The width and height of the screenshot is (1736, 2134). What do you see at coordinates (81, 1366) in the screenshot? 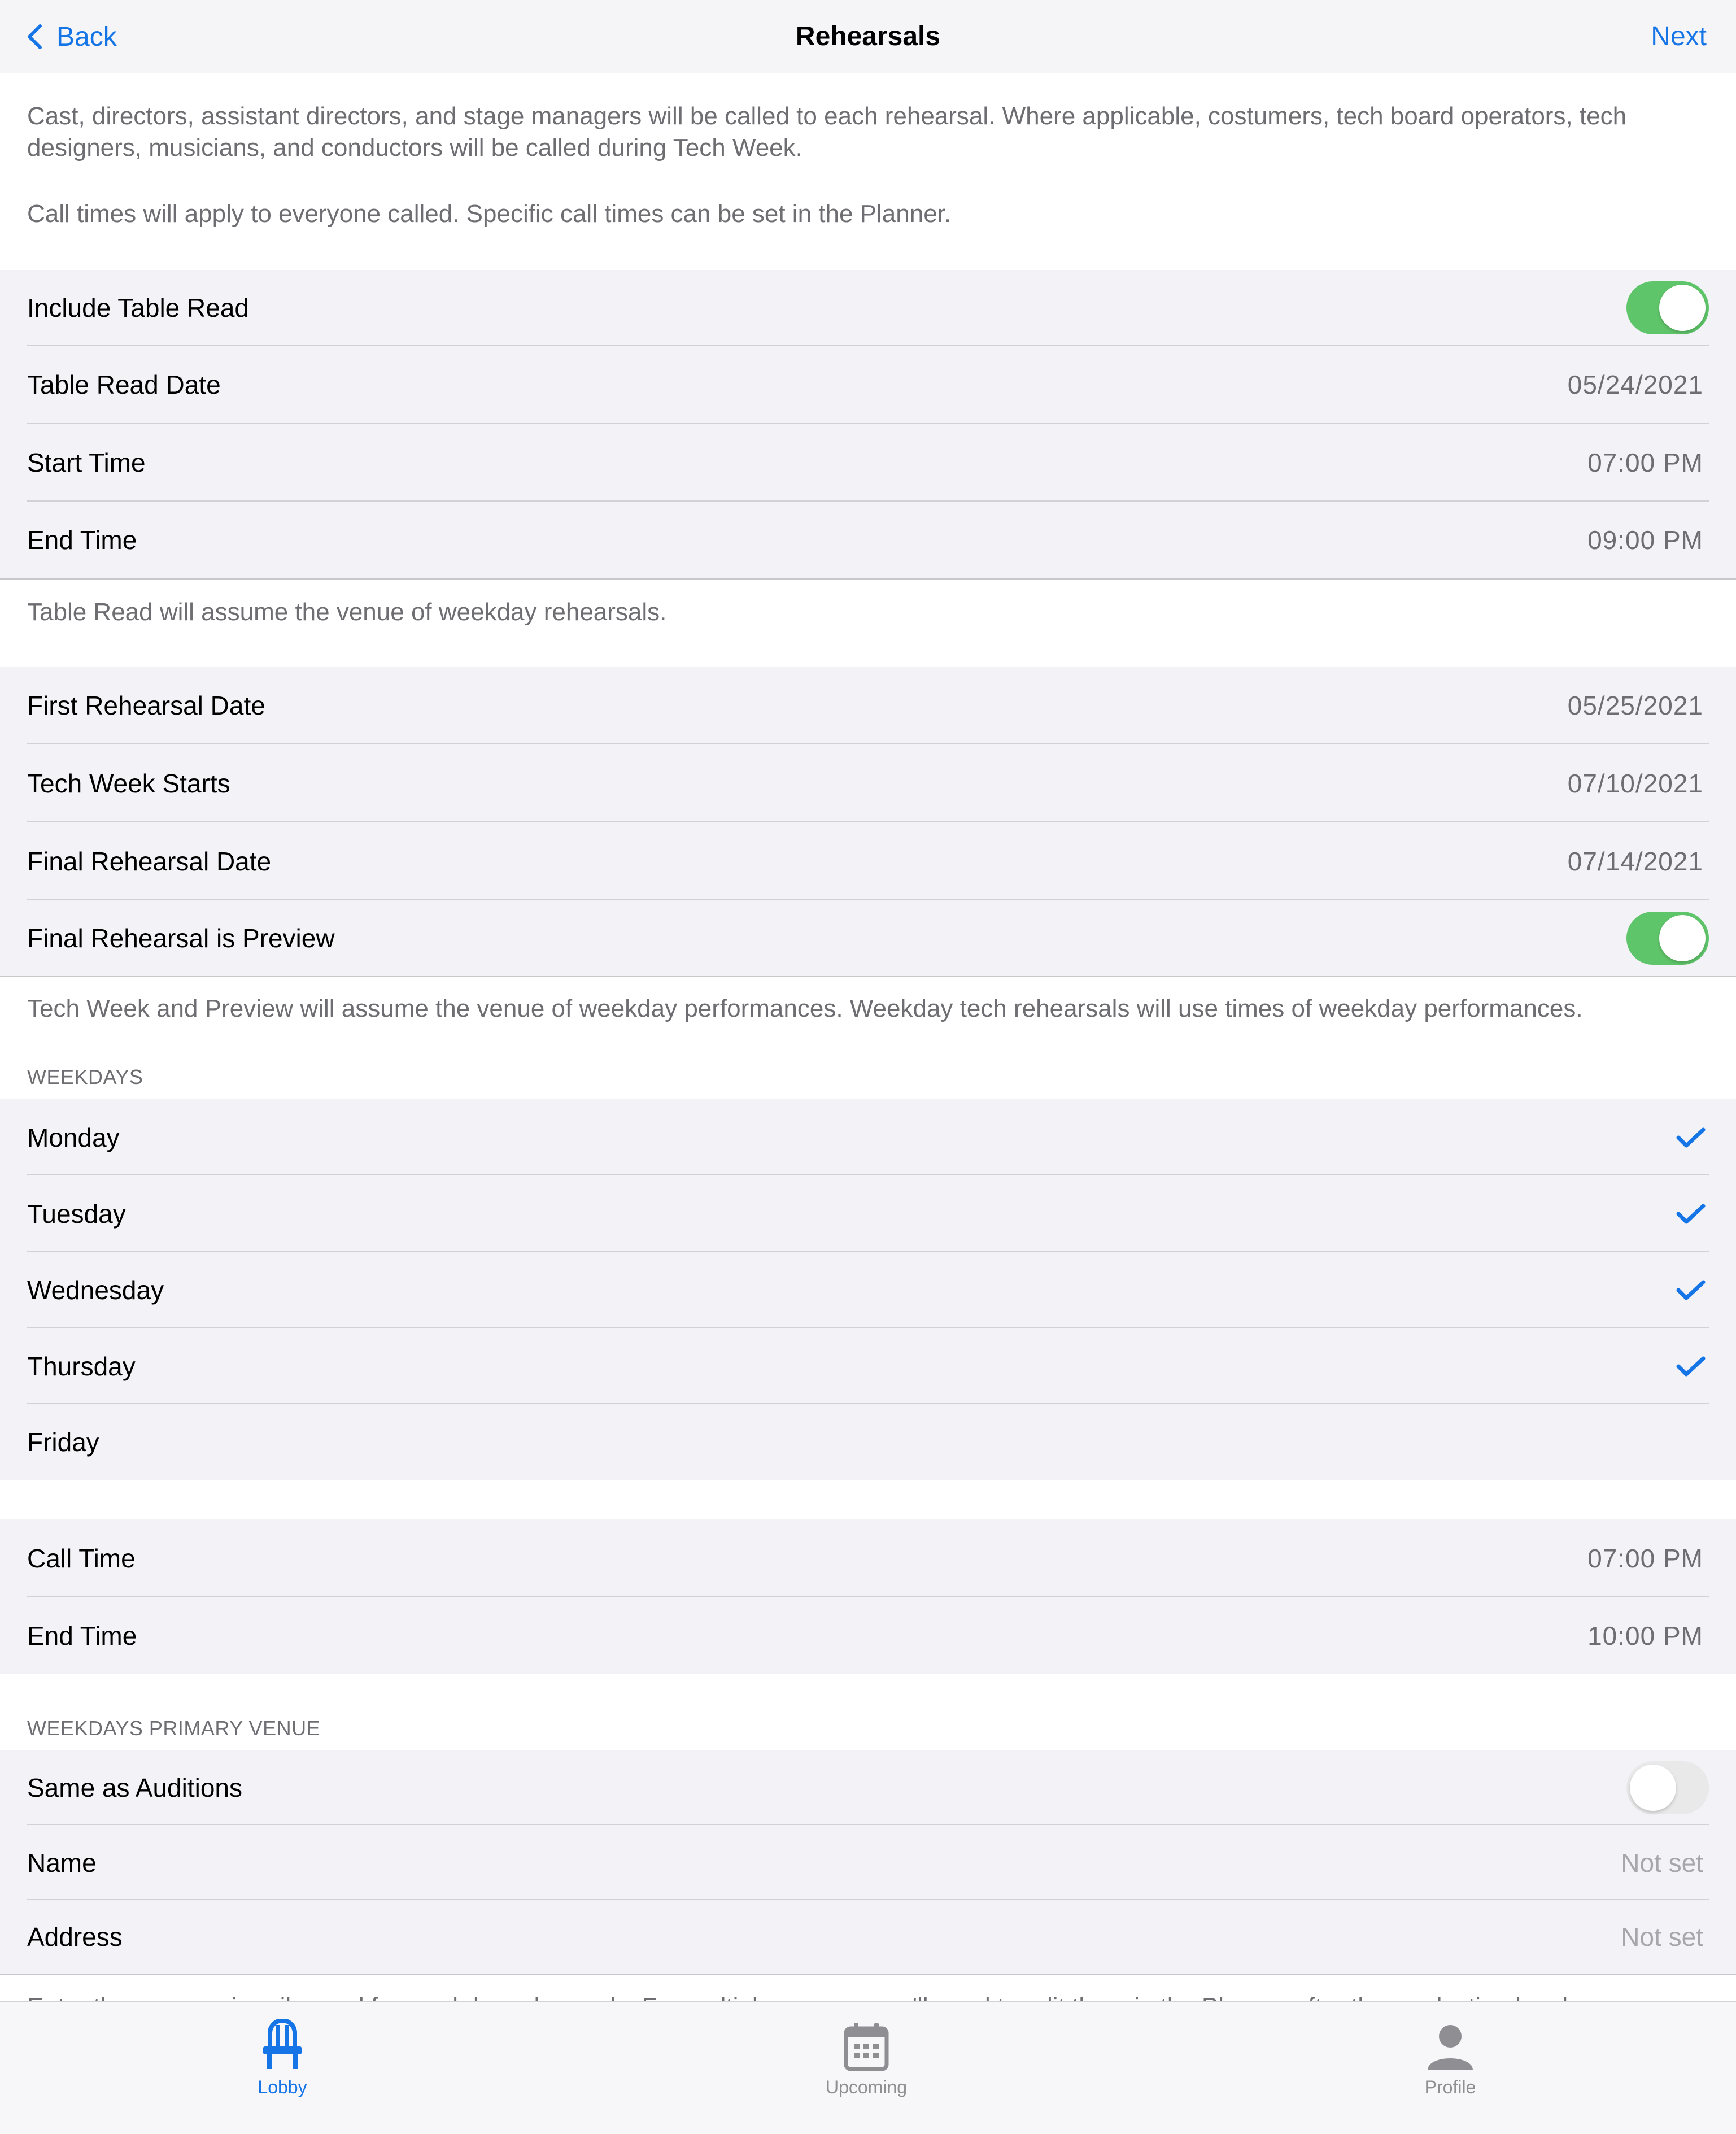
I see `weekday-label: Thursday` at bounding box center [81, 1366].